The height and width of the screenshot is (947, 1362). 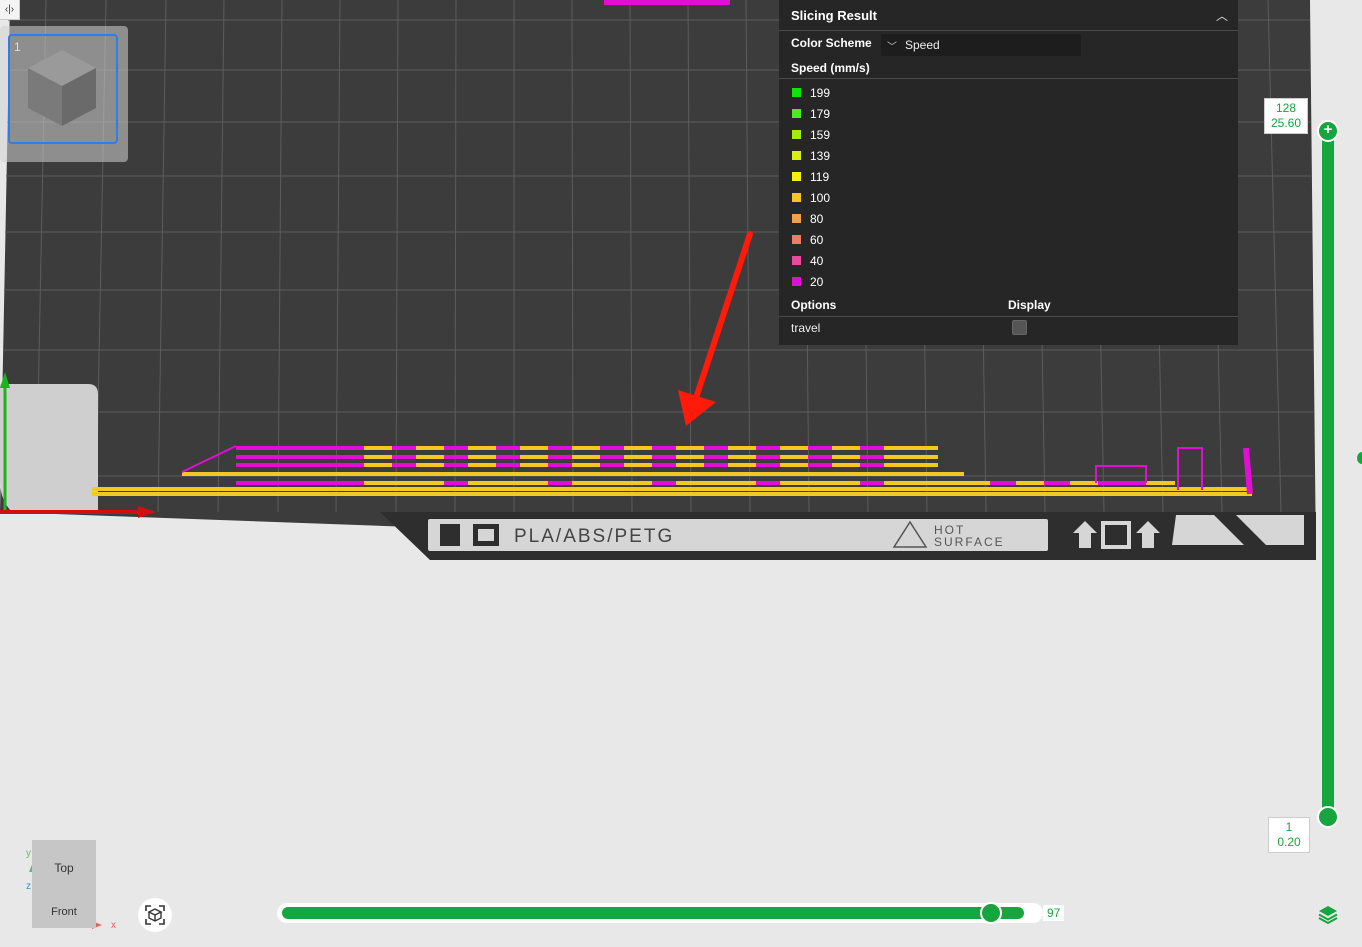 What do you see at coordinates (1029, 305) in the screenshot?
I see `display-header: Display` at bounding box center [1029, 305].